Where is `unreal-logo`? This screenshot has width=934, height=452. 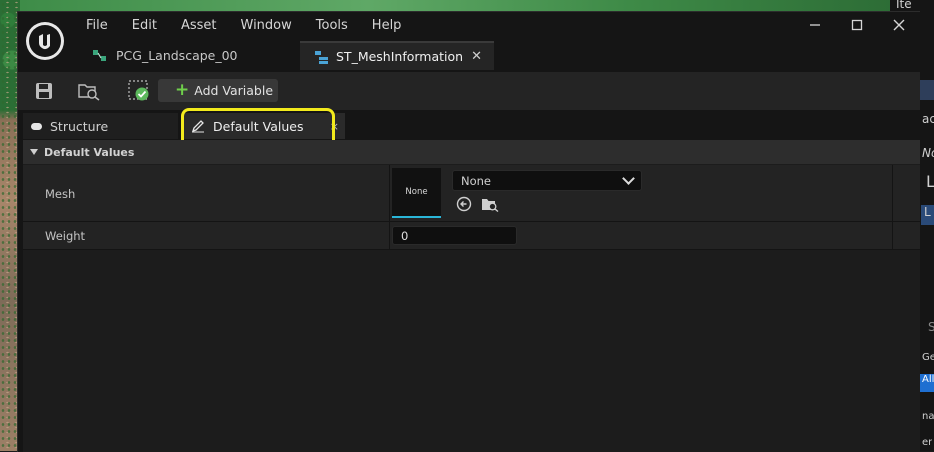
unreal-logo is located at coordinates (45, 41).